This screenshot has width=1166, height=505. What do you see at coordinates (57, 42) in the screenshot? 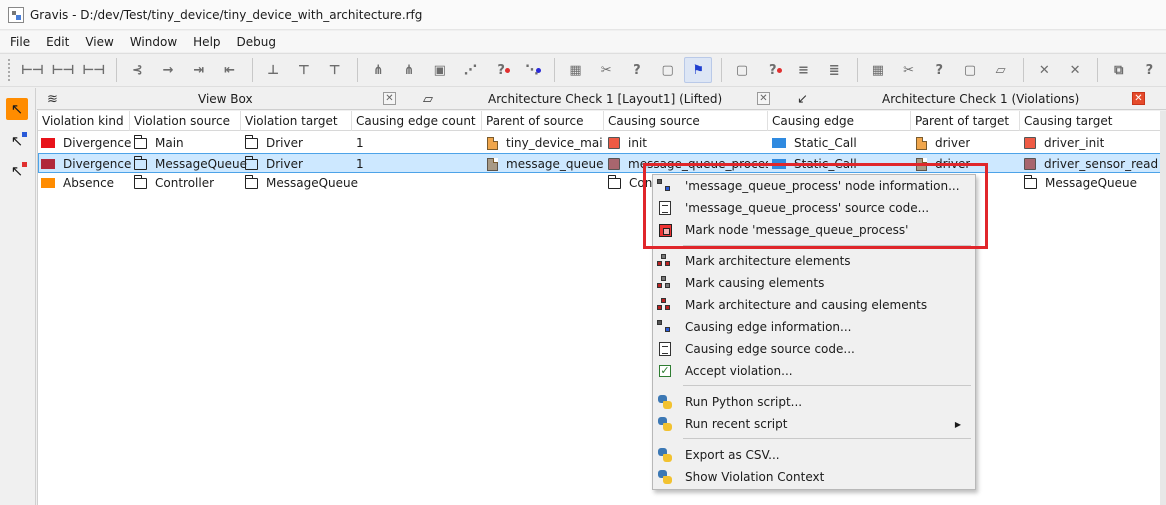
I see `menu-edit: Edit` at bounding box center [57, 42].